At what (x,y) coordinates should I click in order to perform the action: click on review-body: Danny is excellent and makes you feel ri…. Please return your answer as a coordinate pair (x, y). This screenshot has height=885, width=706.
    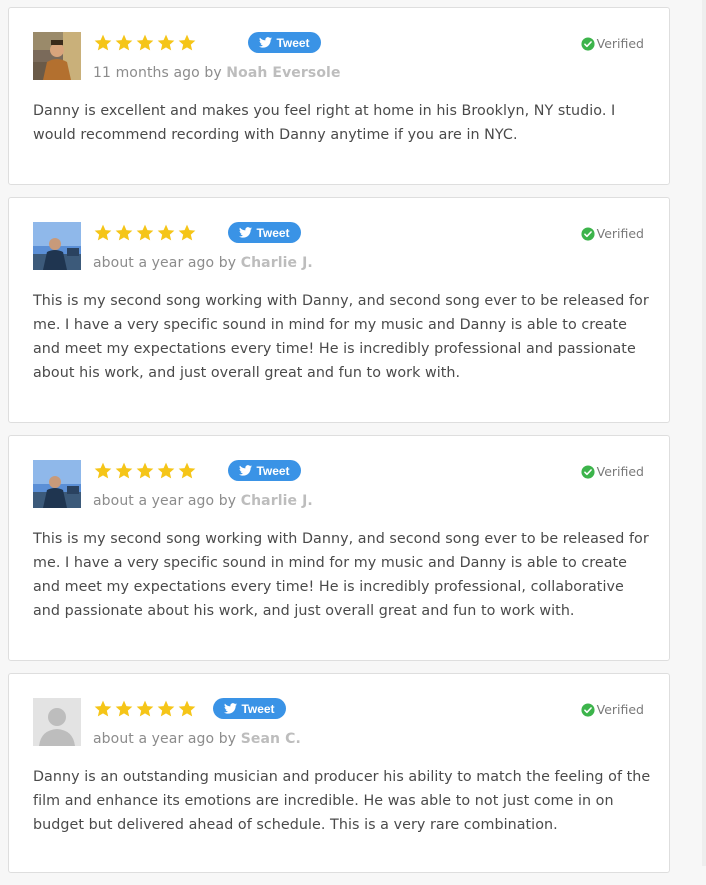
    Looking at the image, I should click on (324, 123).